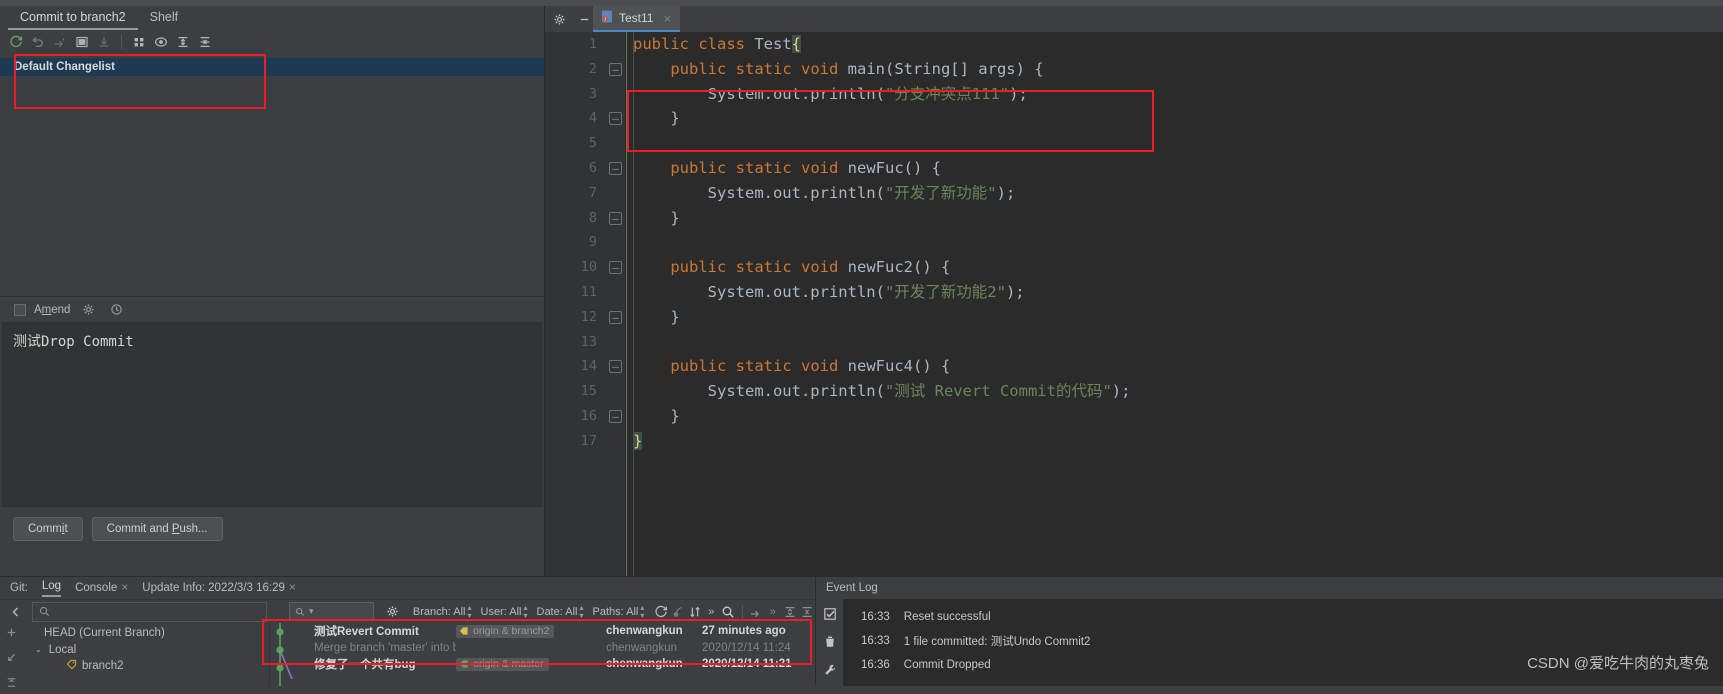  I want to click on tab-update-info: Update Info: 2022/3/3 16:29 ×, so click(219, 588).